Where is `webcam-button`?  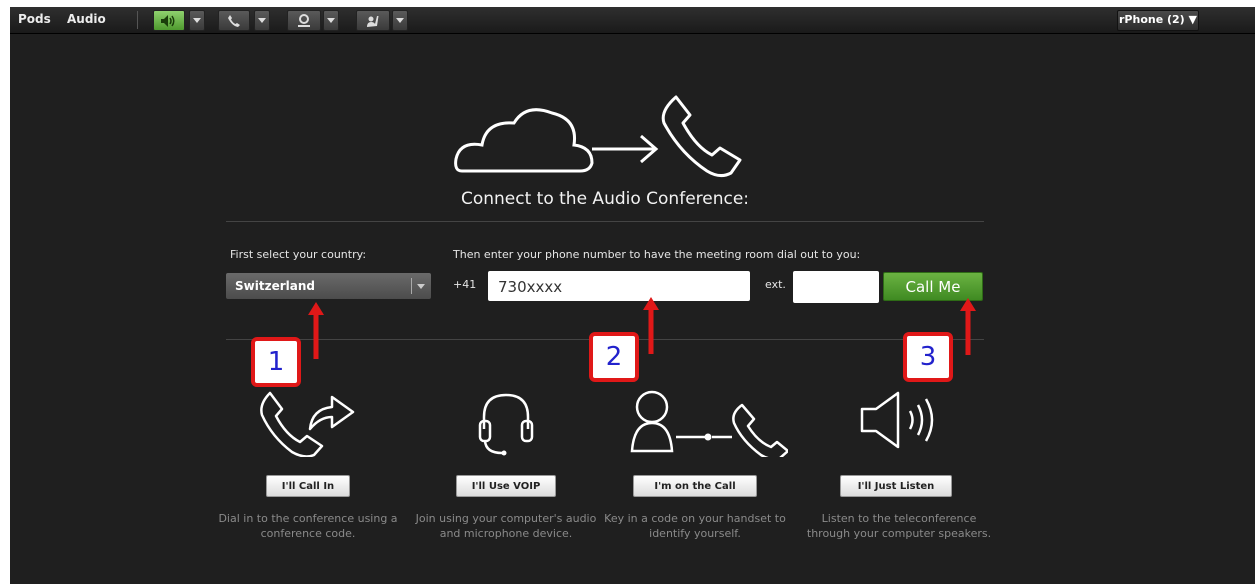 webcam-button is located at coordinates (304, 20).